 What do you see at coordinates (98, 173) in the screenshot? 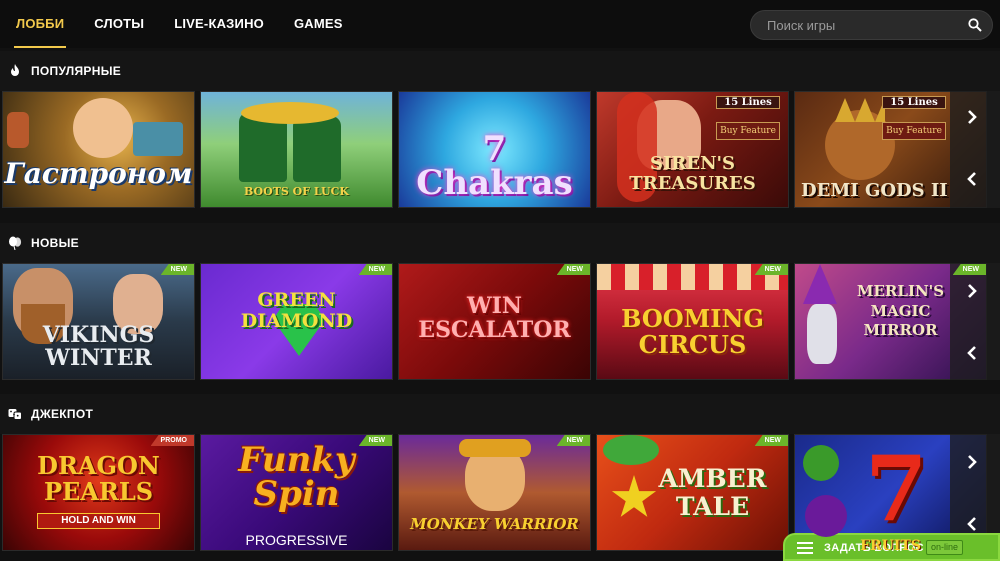
I see `game-title: Гастроном` at bounding box center [98, 173].